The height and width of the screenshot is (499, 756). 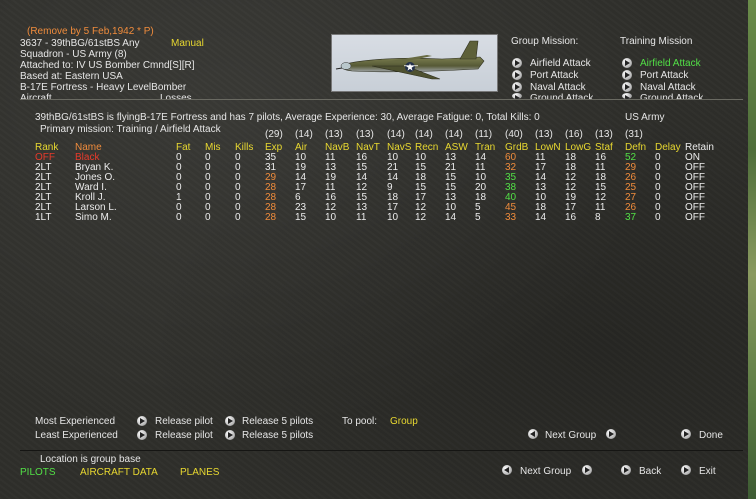 What do you see at coordinates (626, 470) in the screenshot?
I see `back-arrow-icon` at bounding box center [626, 470].